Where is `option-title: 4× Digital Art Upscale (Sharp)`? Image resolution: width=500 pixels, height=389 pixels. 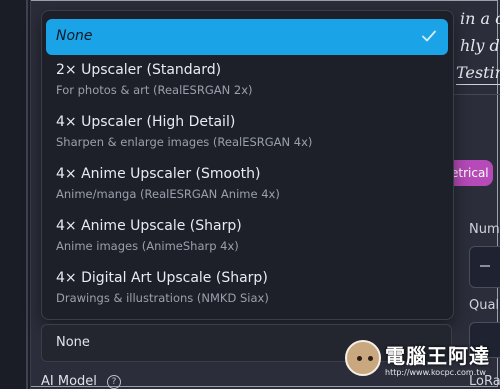 option-title: 4× Digital Art Upscale (Sharp) is located at coordinates (162, 278).